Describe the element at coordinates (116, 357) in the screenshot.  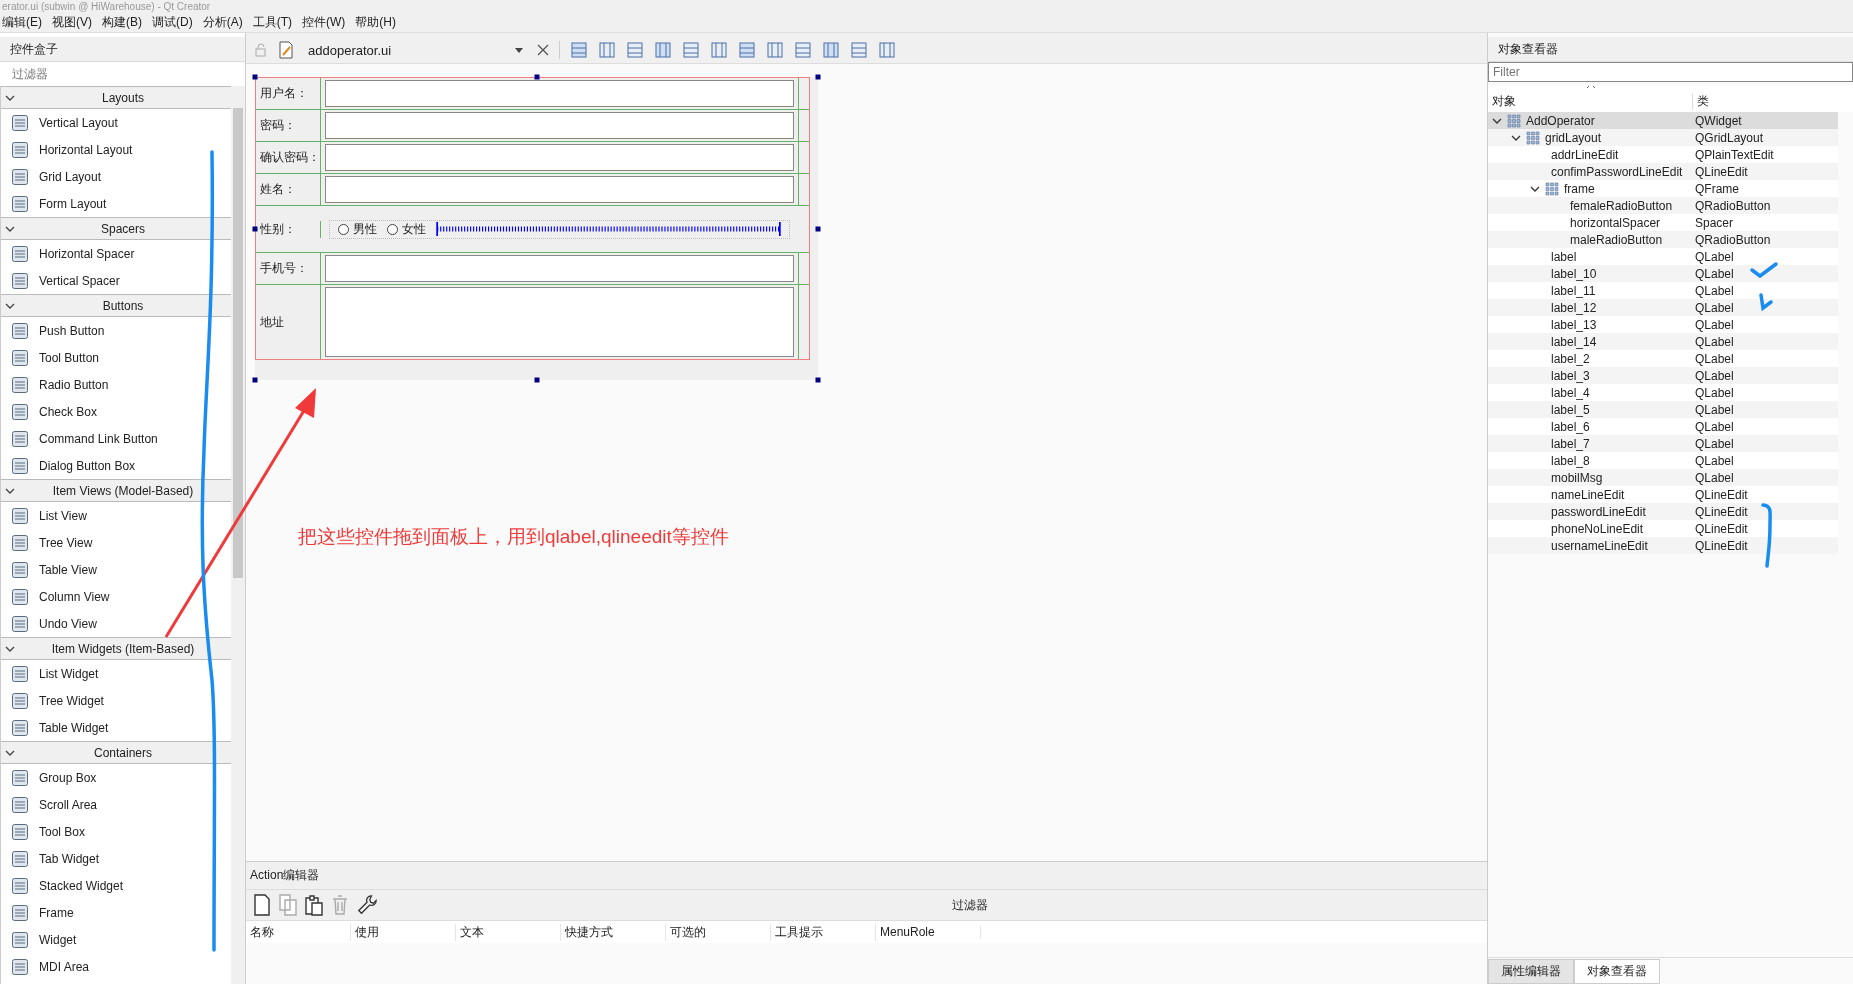
I see `widget-item: Tool Button` at that location.